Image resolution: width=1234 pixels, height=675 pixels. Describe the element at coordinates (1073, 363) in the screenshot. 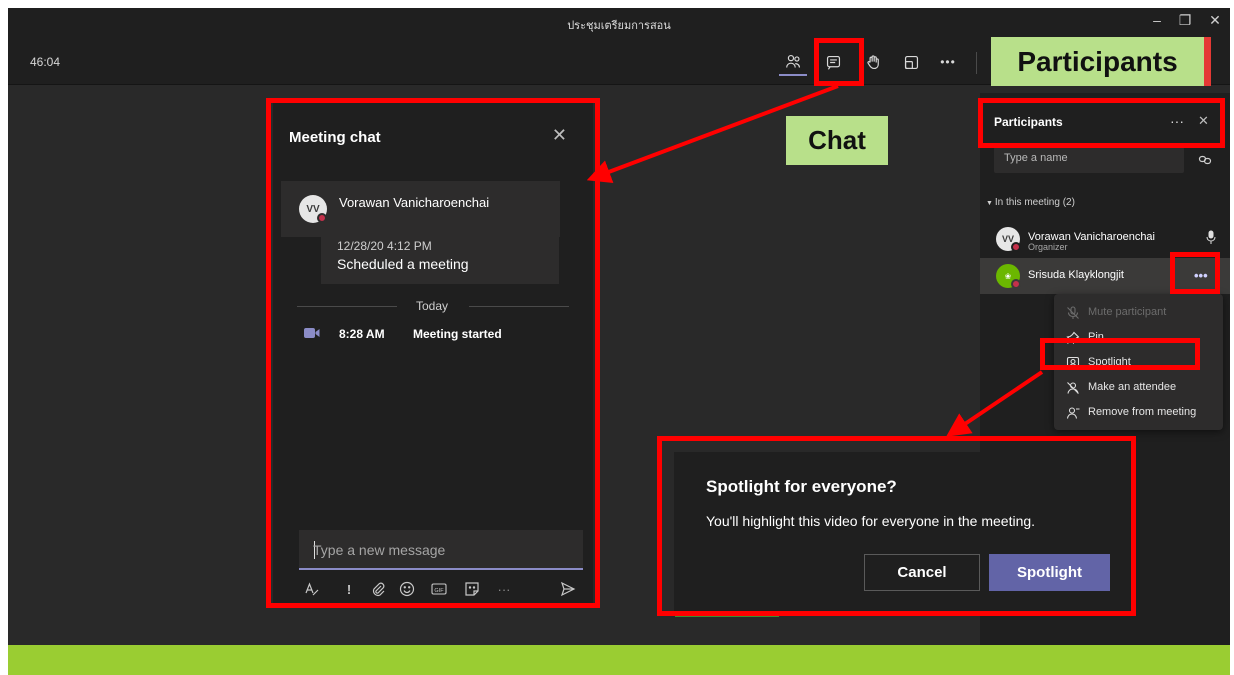

I see `spotlight-icon` at that location.